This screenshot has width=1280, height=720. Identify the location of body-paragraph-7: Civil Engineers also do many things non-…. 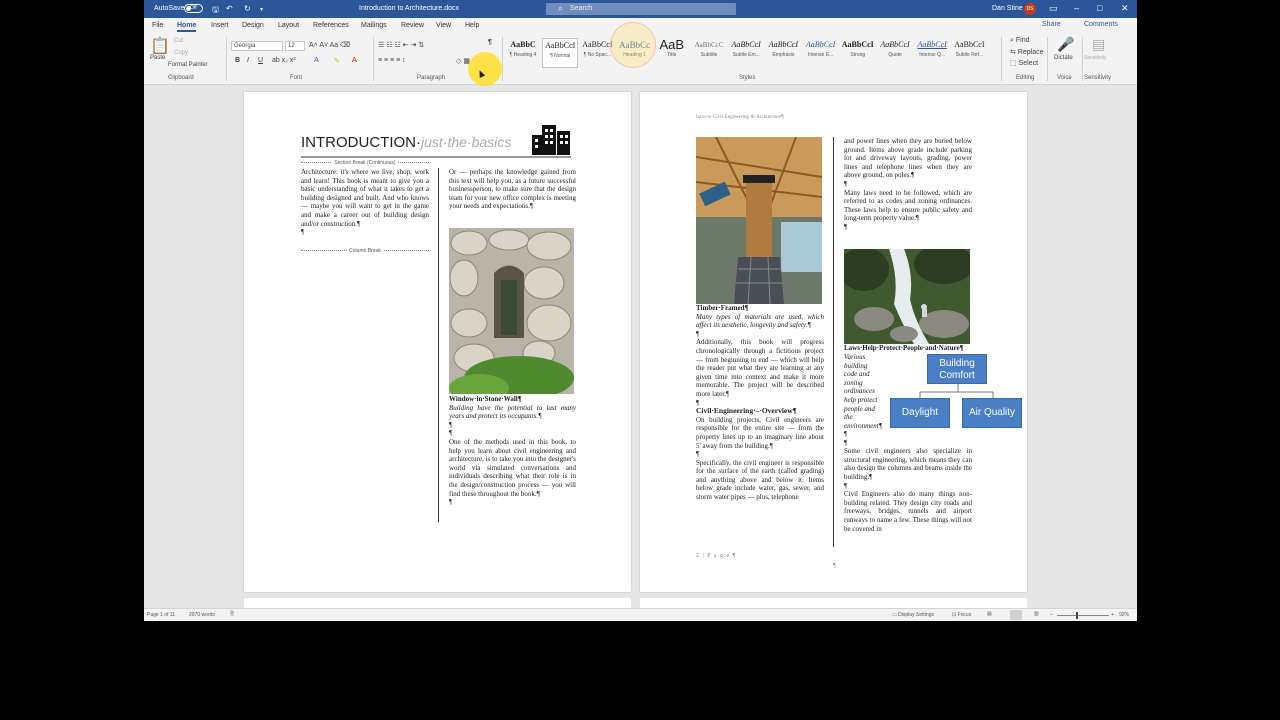
(908, 511).